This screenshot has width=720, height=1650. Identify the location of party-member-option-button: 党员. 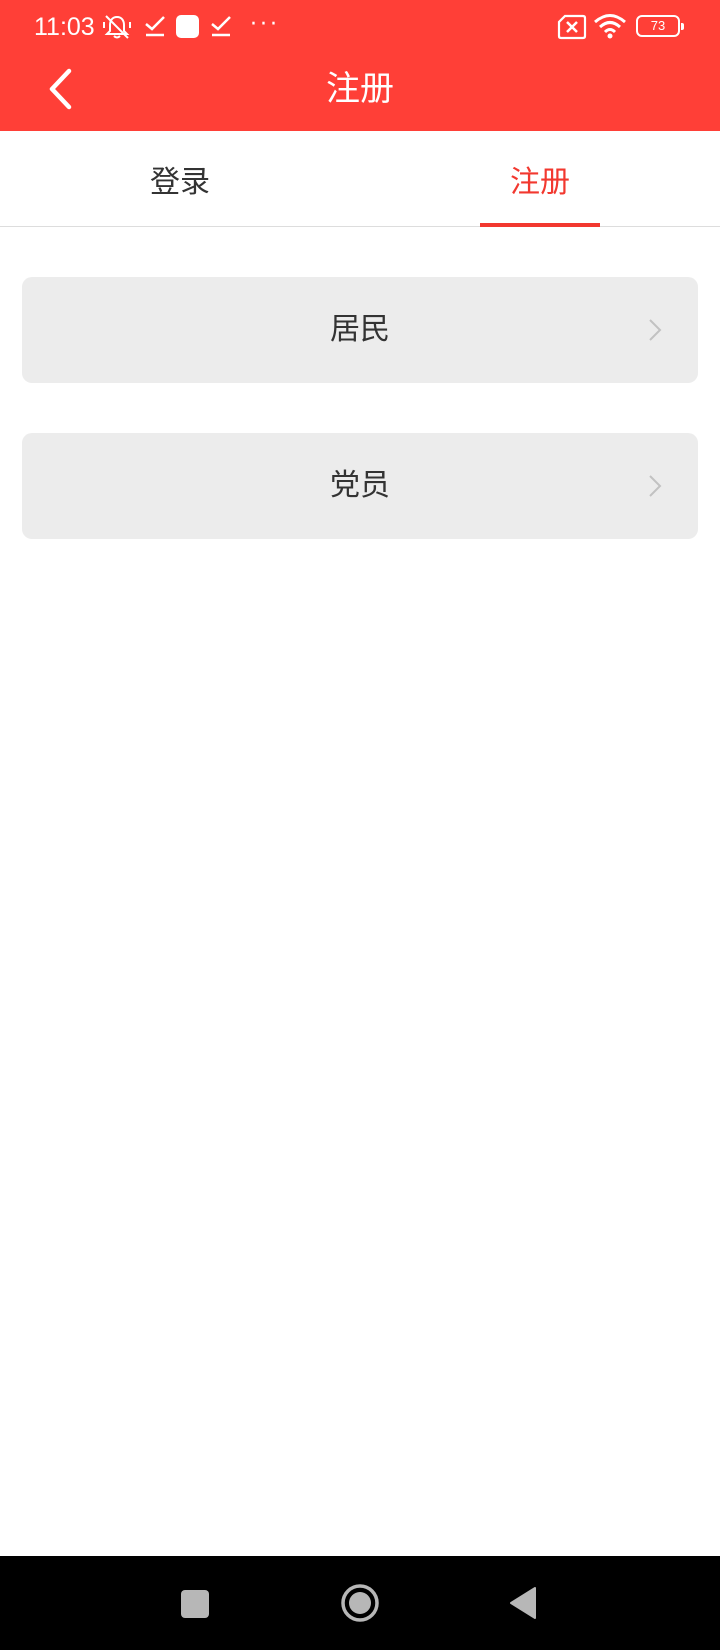
(360, 486).